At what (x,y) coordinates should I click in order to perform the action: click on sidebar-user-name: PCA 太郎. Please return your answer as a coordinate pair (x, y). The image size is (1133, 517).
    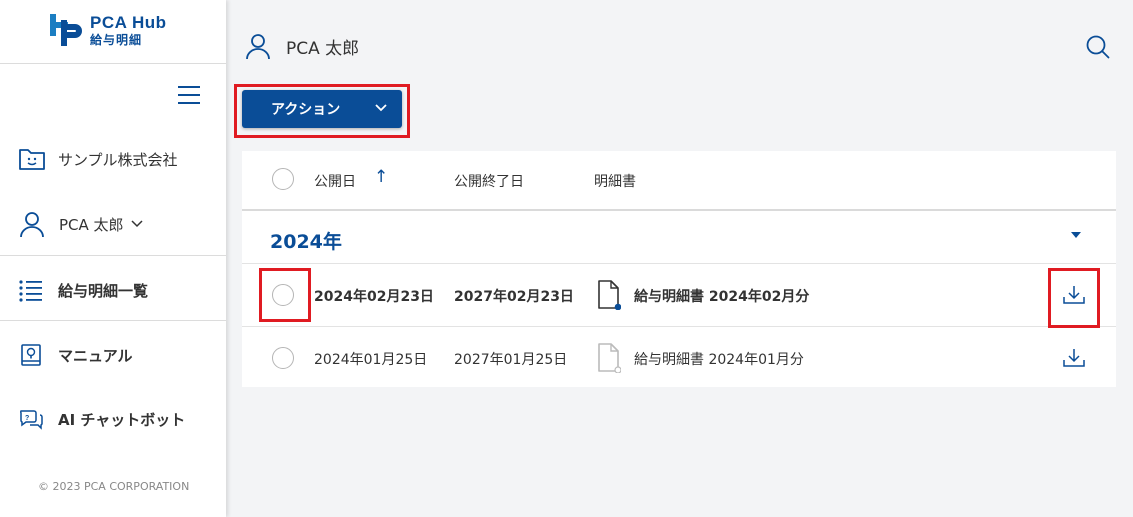
    Looking at the image, I should click on (91, 224).